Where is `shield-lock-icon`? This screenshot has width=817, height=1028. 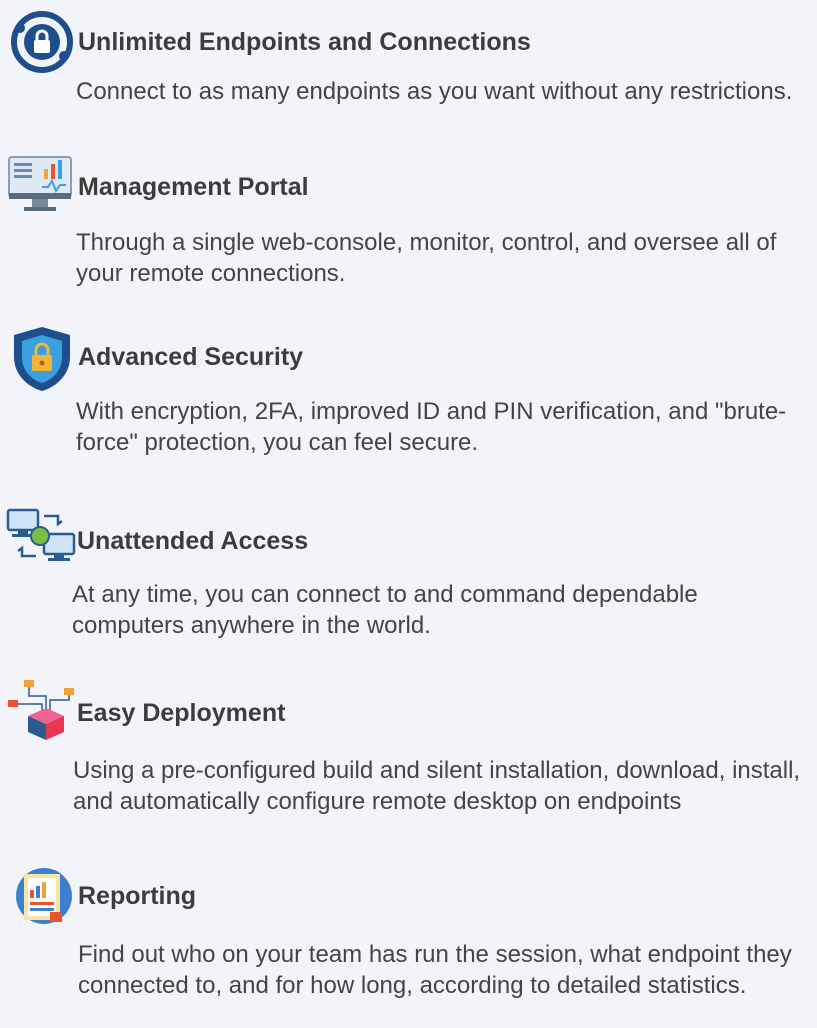
shield-lock-icon is located at coordinates (42, 358).